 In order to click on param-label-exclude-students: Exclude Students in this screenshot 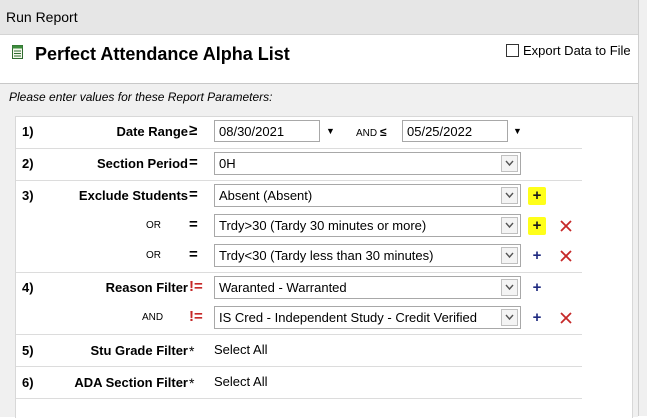, I will do `click(133, 195)`.